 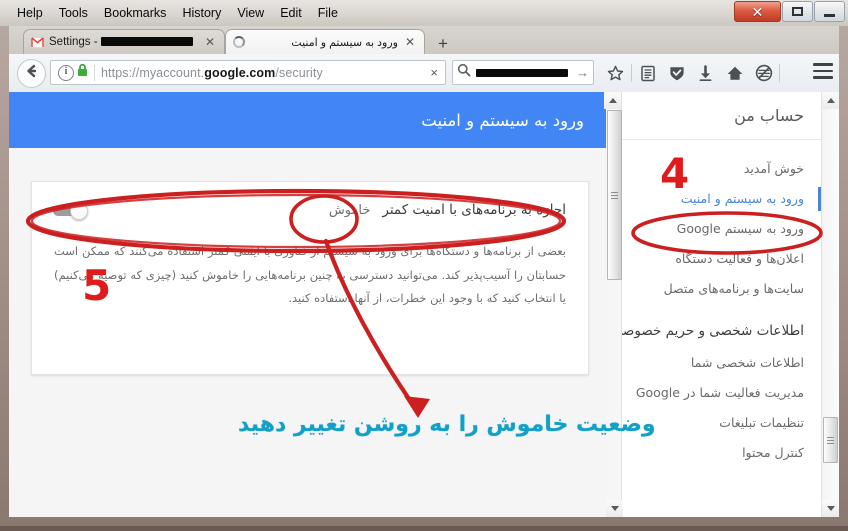 What do you see at coordinates (73, 13) in the screenshot?
I see `menu-tools: Tools` at bounding box center [73, 13].